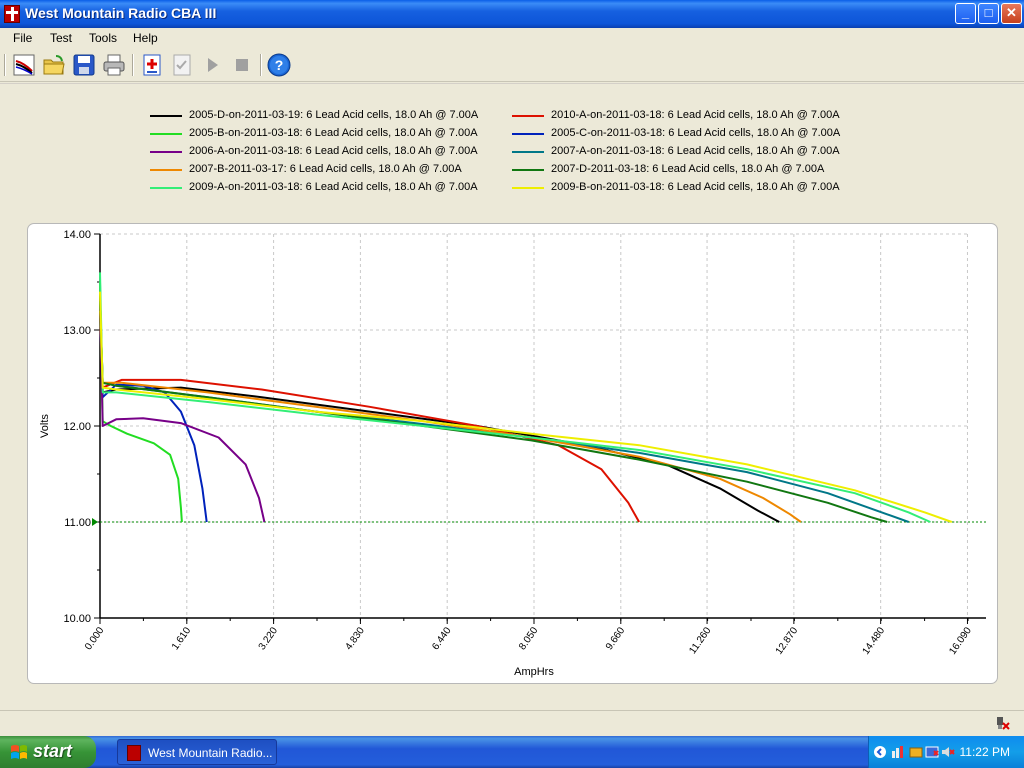 This screenshot has width=1024, height=768. What do you see at coordinates (874, 641) in the screenshot?
I see `x-tick-label: 14.480` at bounding box center [874, 641].